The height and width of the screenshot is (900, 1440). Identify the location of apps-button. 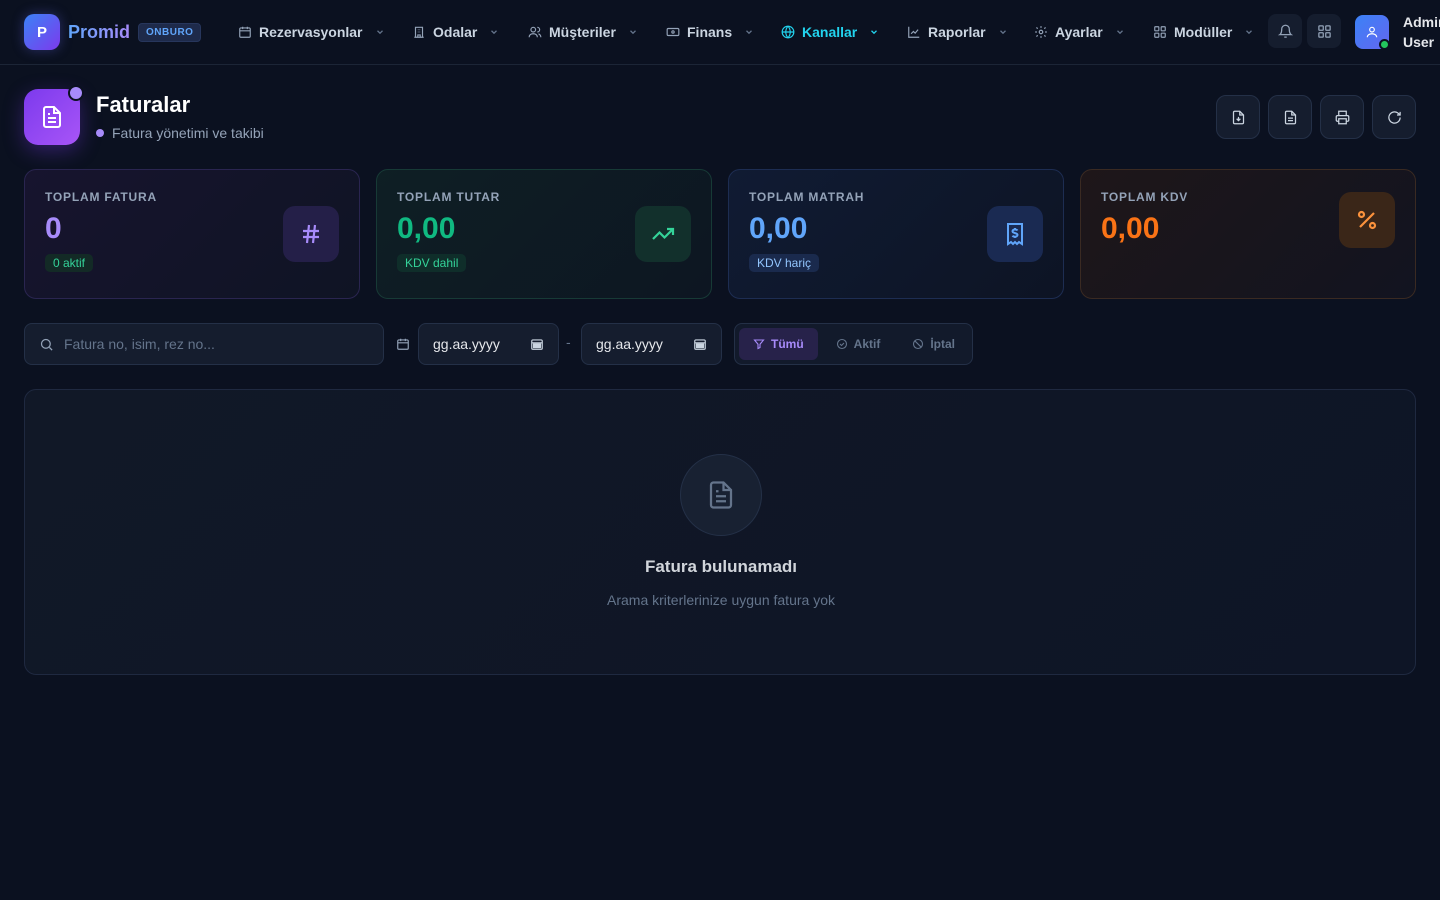
(1324, 31).